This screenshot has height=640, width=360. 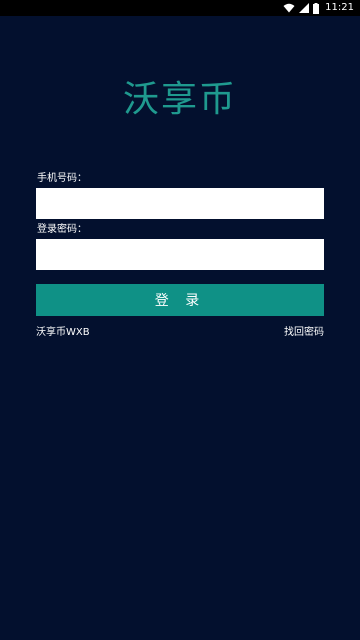 What do you see at coordinates (289, 8) in the screenshot?
I see `wifi-icon` at bounding box center [289, 8].